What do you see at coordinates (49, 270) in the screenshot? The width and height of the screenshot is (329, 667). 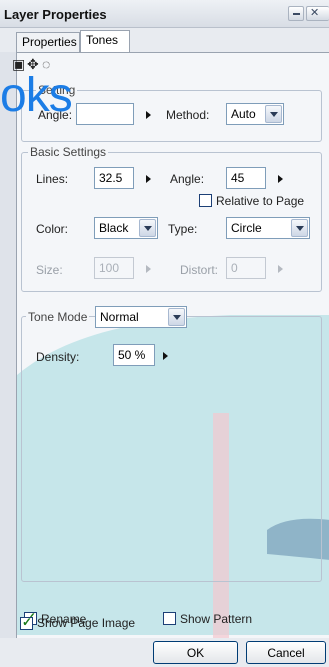 I see `size-label: Size:` at bounding box center [49, 270].